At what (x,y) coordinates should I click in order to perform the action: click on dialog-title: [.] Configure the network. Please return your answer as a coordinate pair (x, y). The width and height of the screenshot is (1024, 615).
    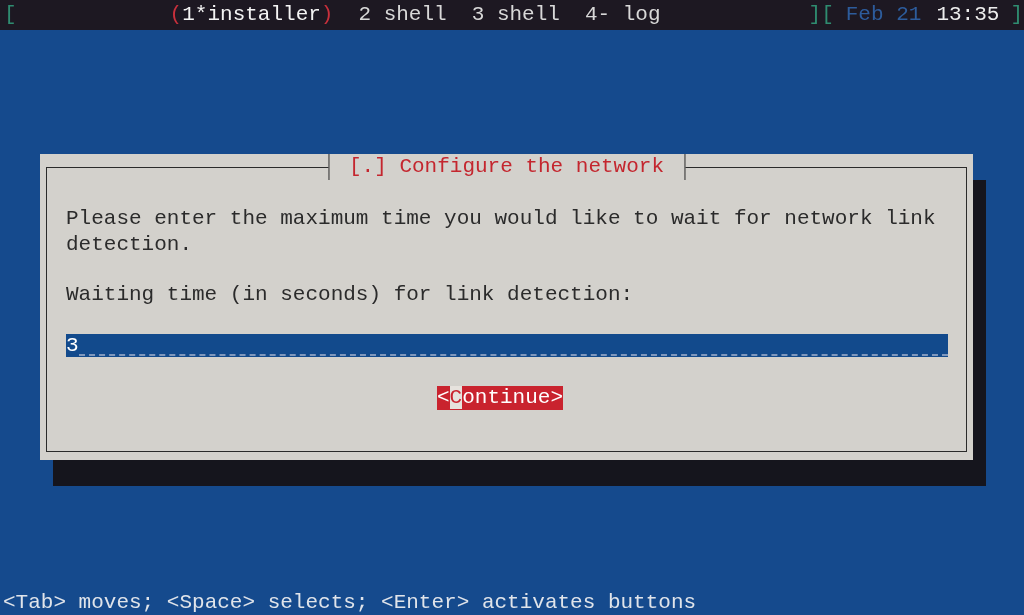
    Looking at the image, I should click on (506, 167).